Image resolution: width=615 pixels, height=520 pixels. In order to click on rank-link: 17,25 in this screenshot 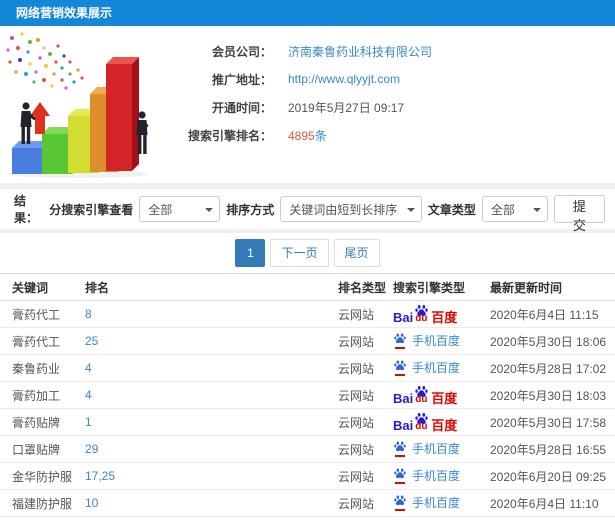, I will do `click(211, 476)`.